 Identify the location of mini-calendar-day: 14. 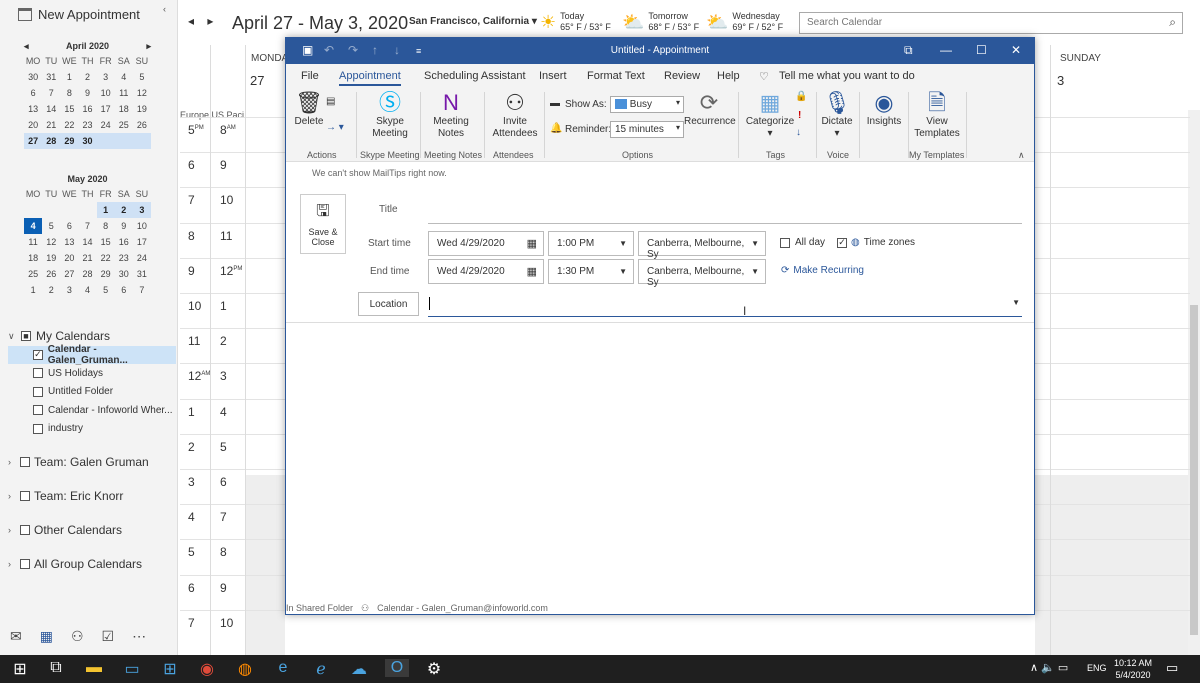
(87, 242).